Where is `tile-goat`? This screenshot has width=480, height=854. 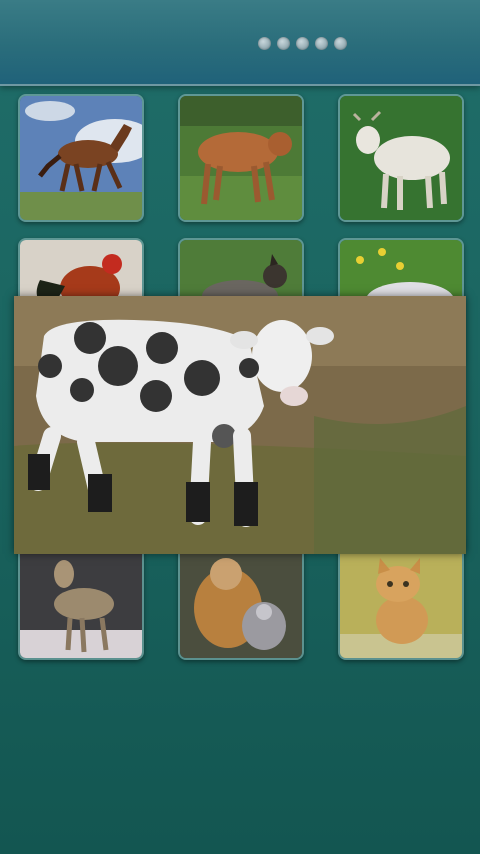 tile-goat is located at coordinates (401, 158).